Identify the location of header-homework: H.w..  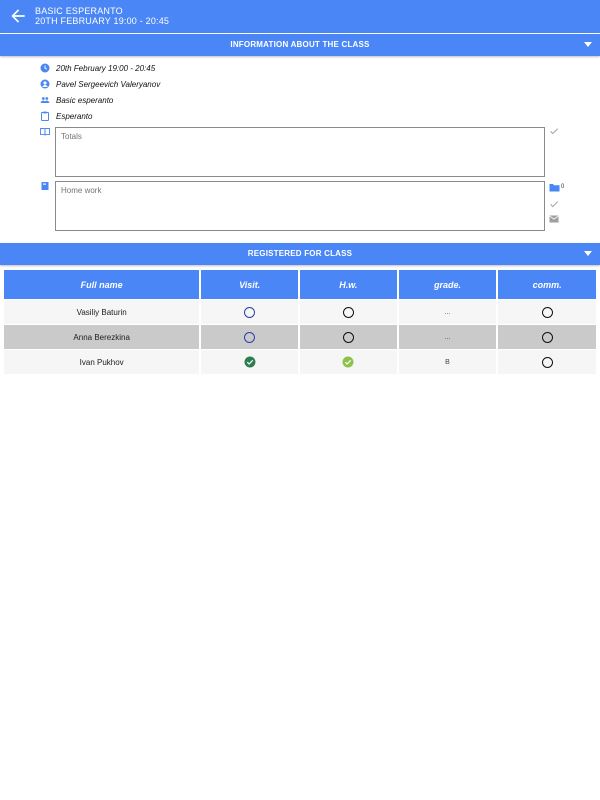
(348, 284).